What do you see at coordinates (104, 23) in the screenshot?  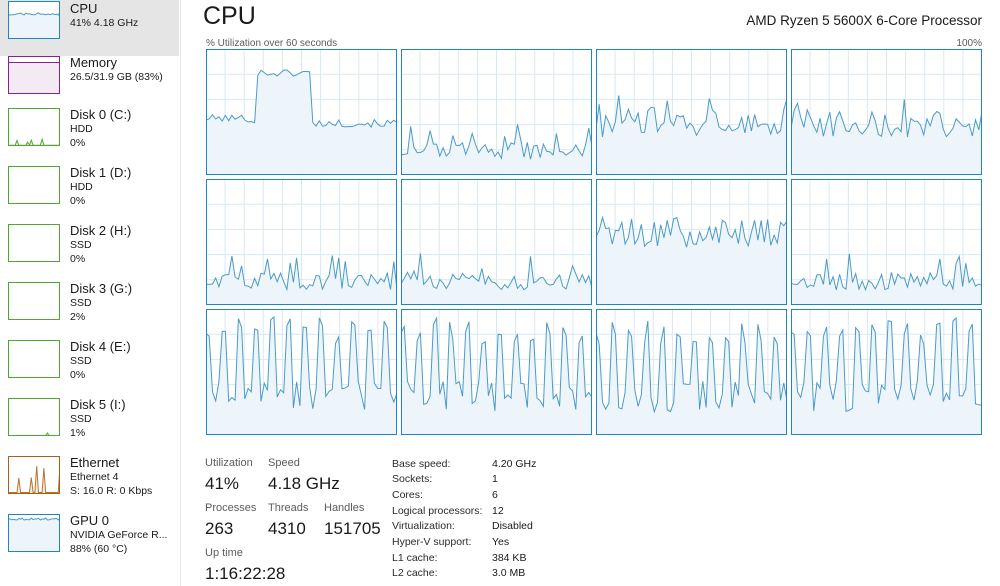 I see `sidebar-item-detail: 41% 4.18 GHz` at bounding box center [104, 23].